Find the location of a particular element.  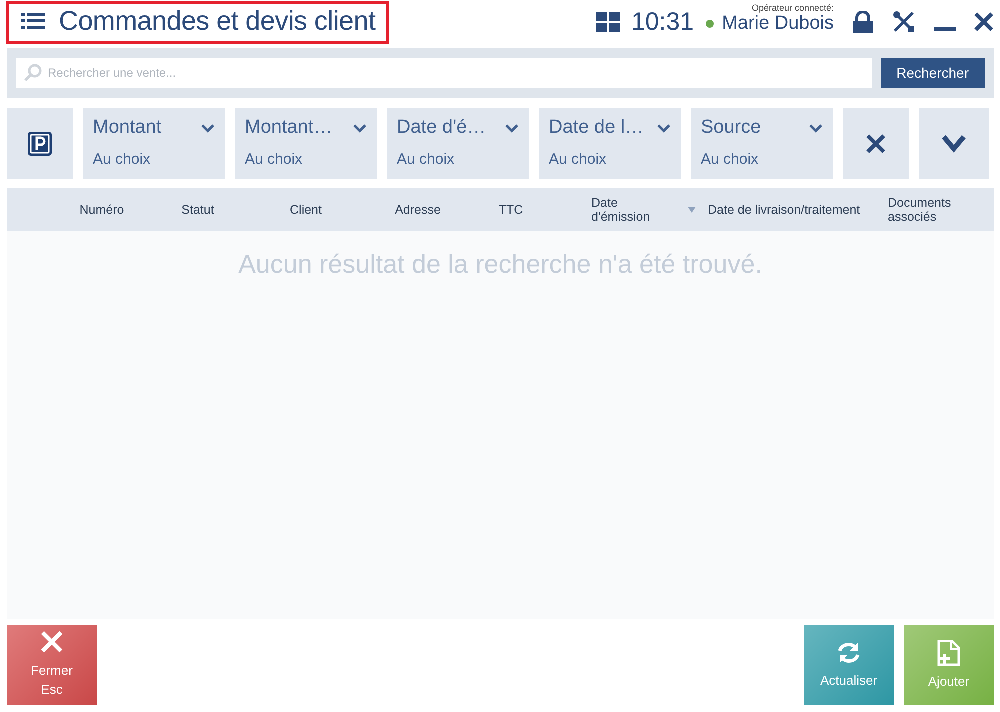

parking-button is located at coordinates (40, 143).